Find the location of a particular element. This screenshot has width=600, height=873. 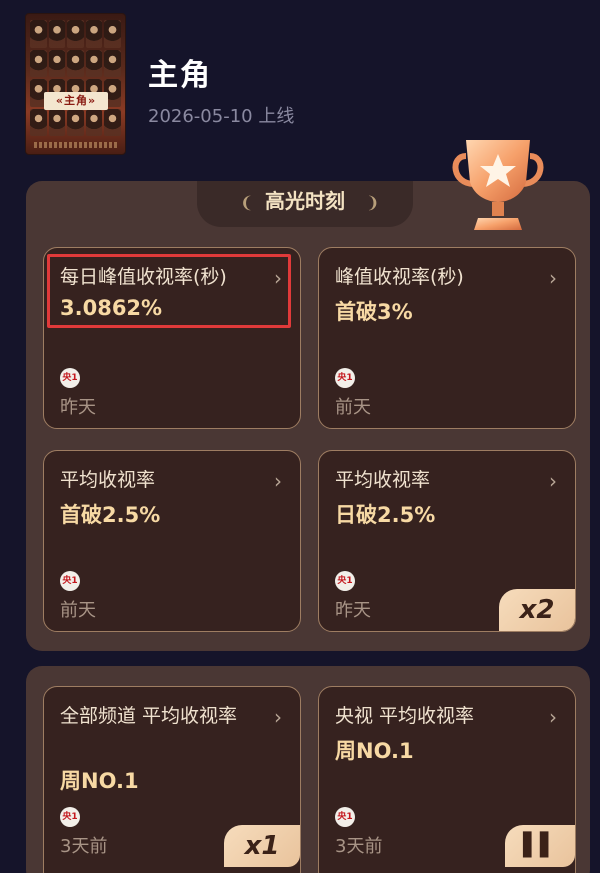

card-cctv-weekly: 央视 平均收视率 › 周NO.1 央1 3天前 ▌▌ is located at coordinates (447, 779).